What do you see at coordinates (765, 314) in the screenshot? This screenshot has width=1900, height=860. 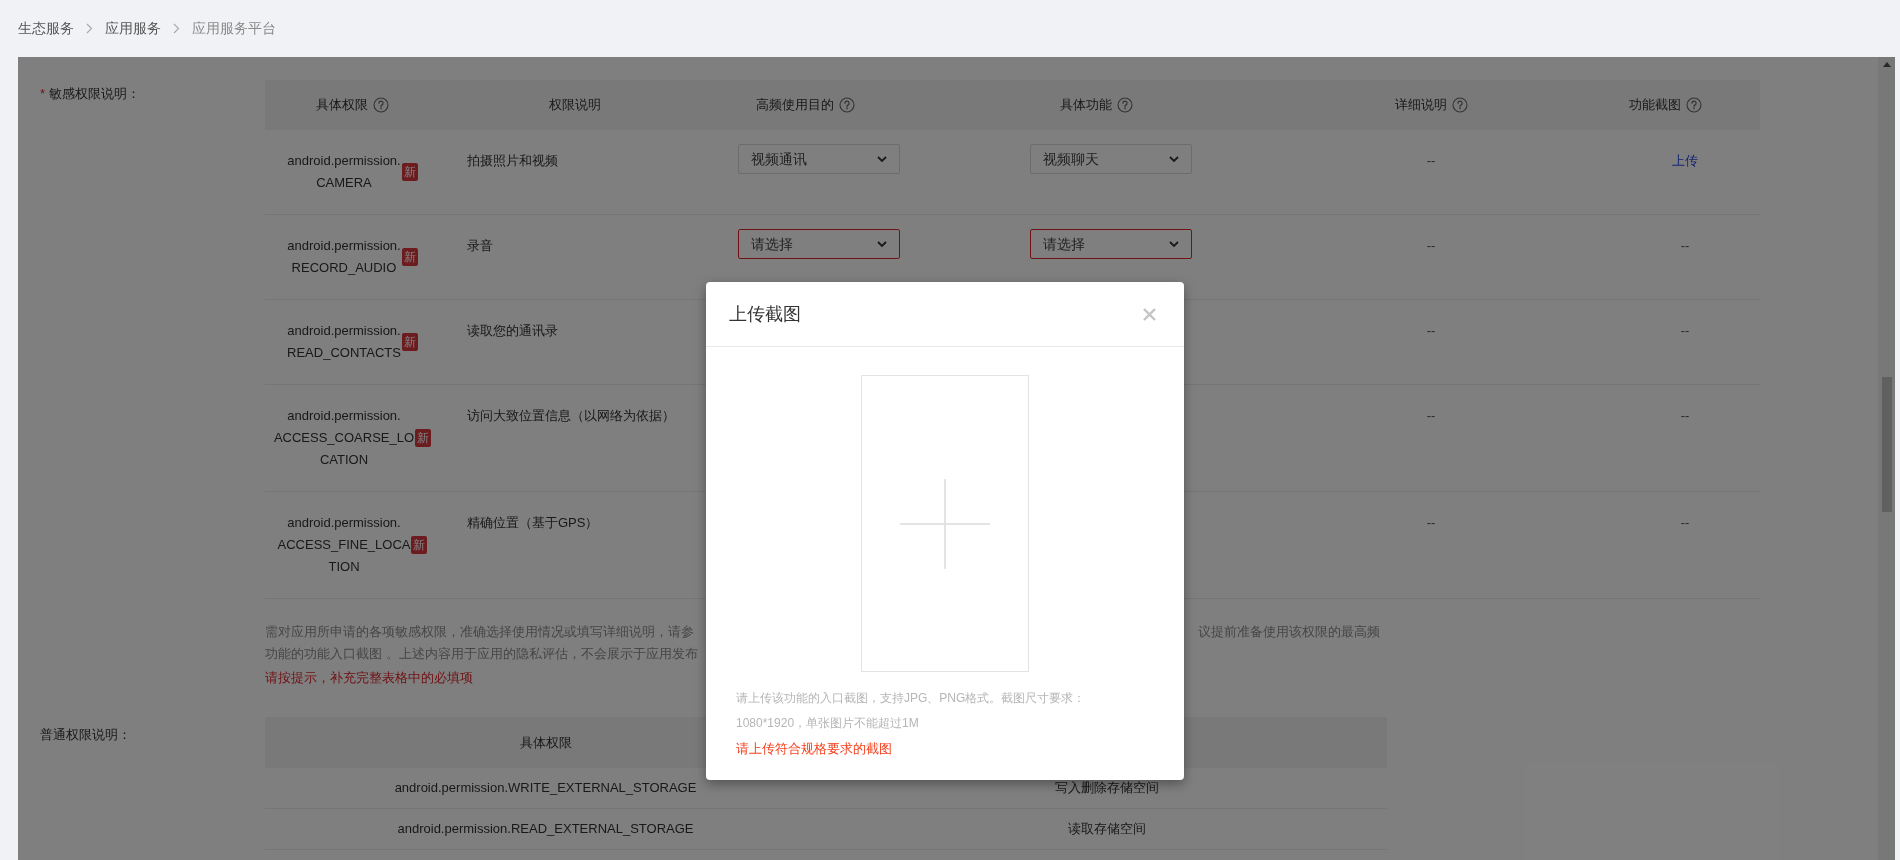 I see `dialog-title: 上传截图` at bounding box center [765, 314].